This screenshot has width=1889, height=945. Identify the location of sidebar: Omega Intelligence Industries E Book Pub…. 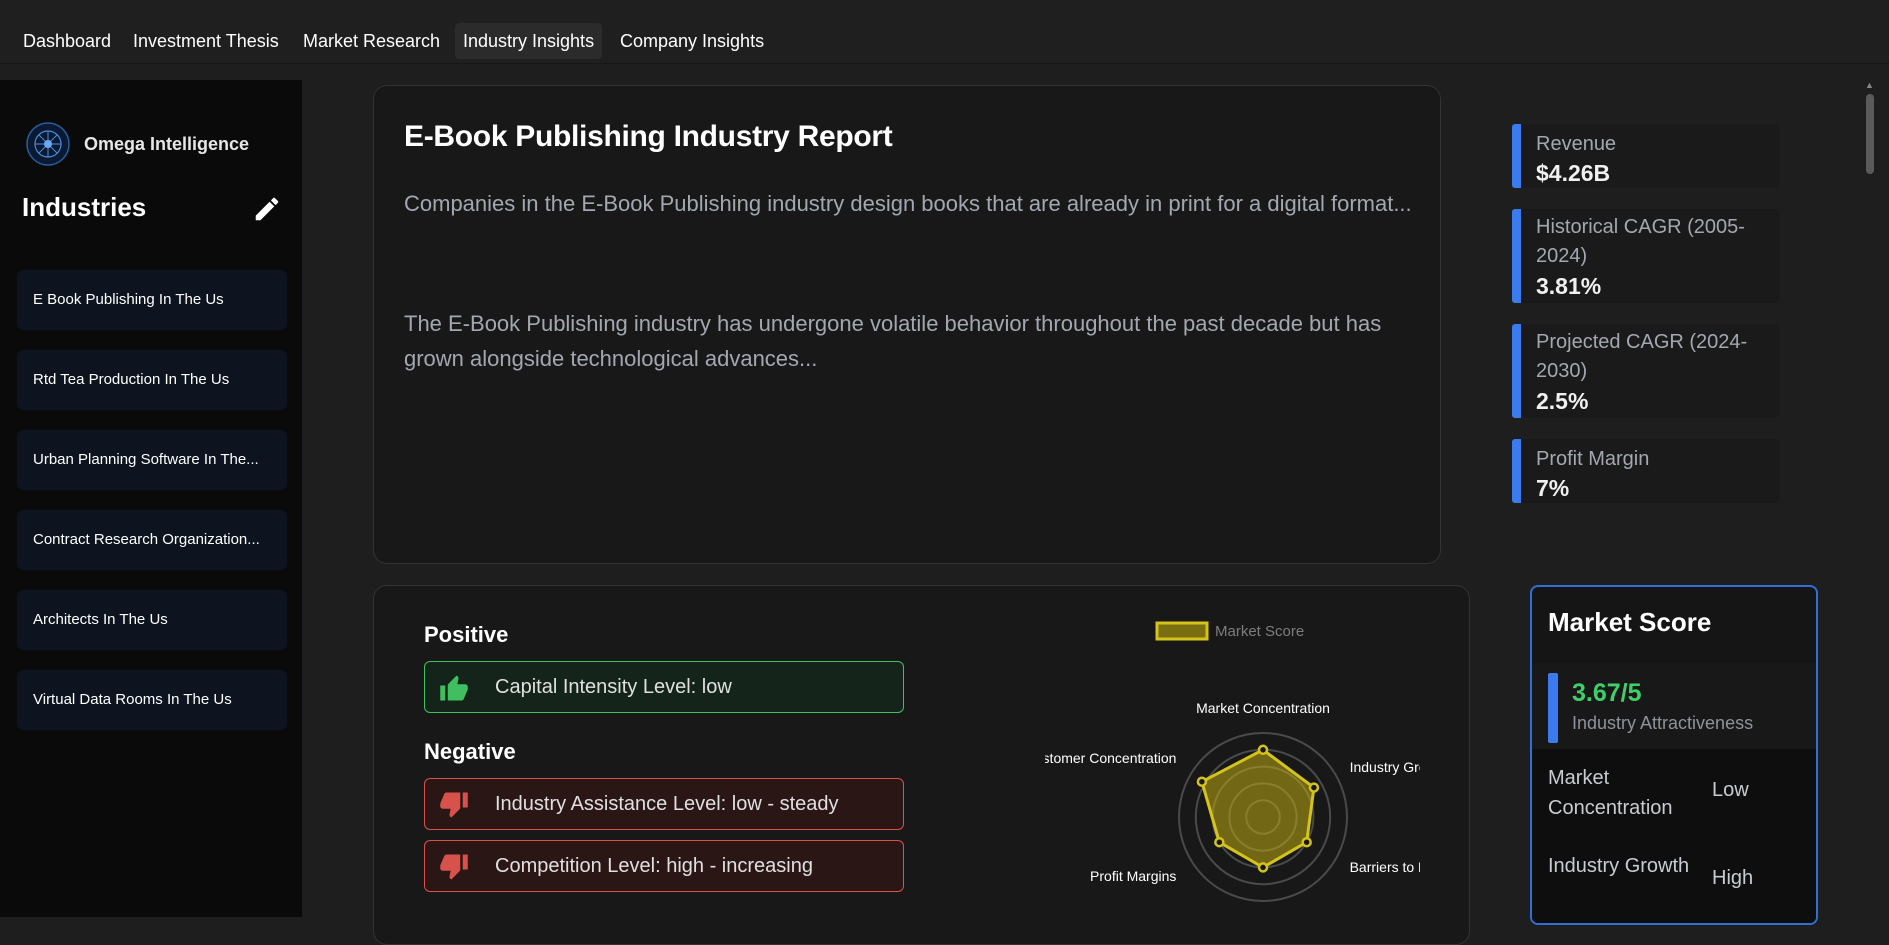
(151, 498).